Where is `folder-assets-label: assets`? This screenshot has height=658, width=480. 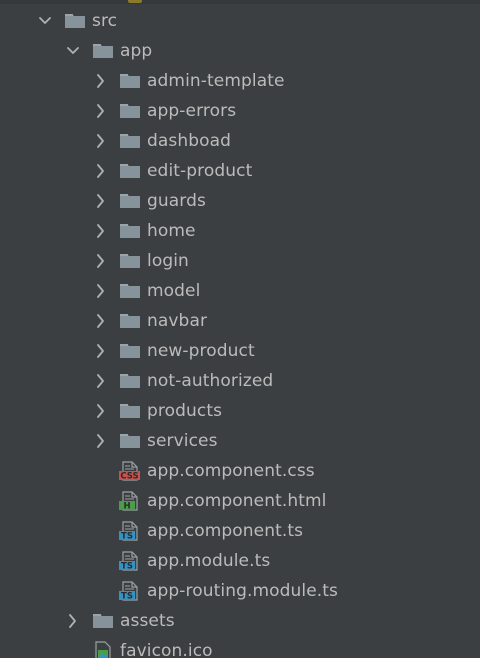 folder-assets-label: assets is located at coordinates (147, 621).